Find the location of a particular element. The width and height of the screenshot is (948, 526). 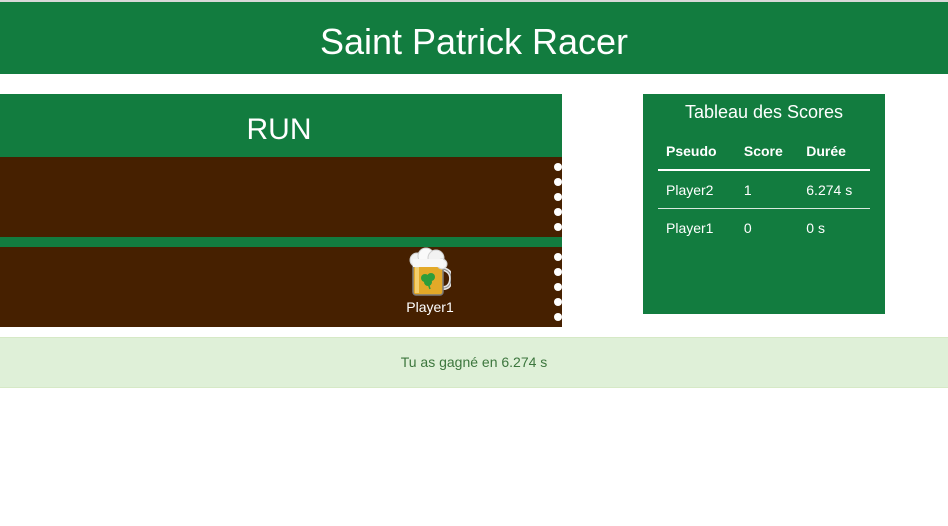

scoreboard-title: Tableau des Scores is located at coordinates (764, 112).